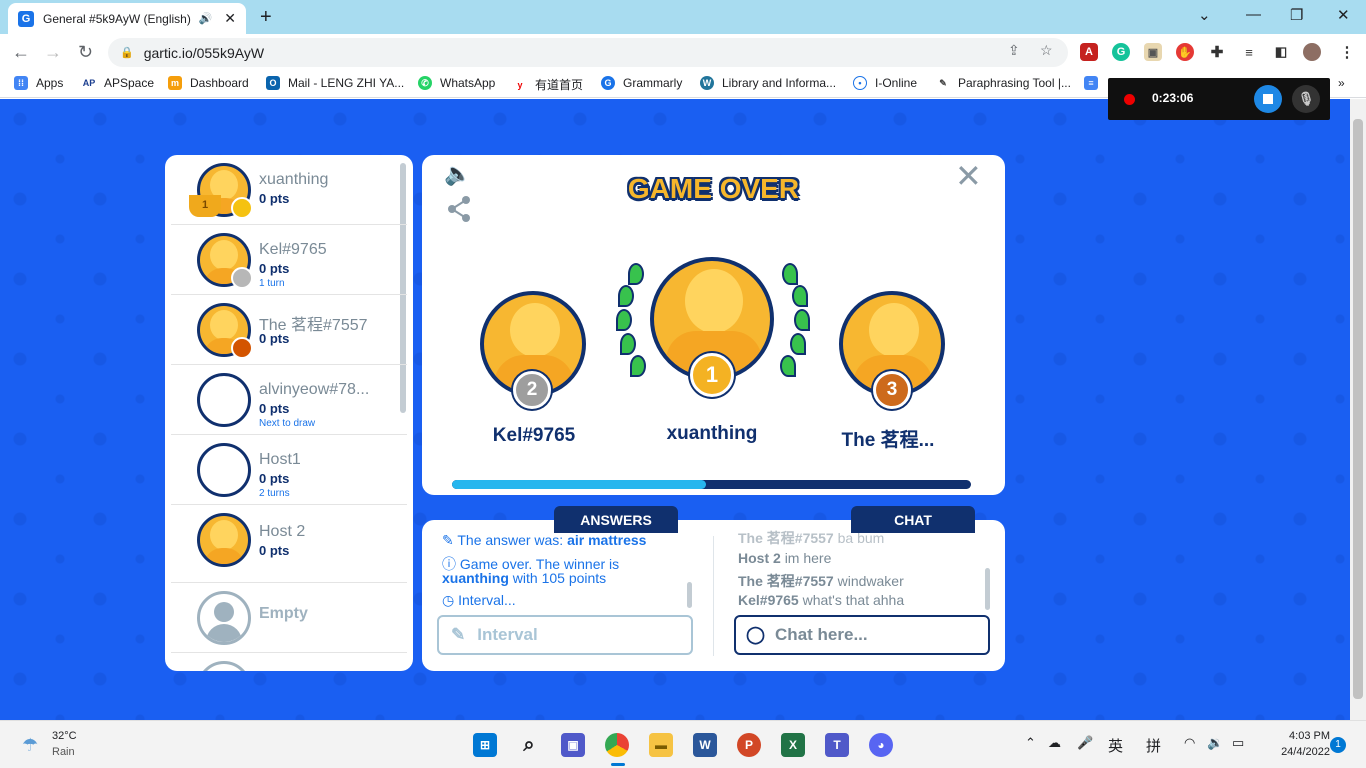  I want to click on new-tab-button: +, so click(266, 17).